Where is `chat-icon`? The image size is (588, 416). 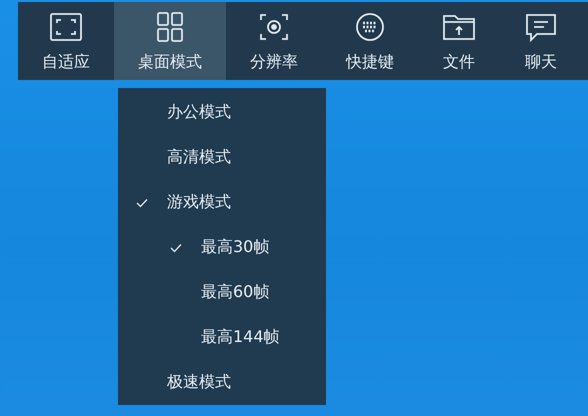
chat-icon is located at coordinates (541, 27).